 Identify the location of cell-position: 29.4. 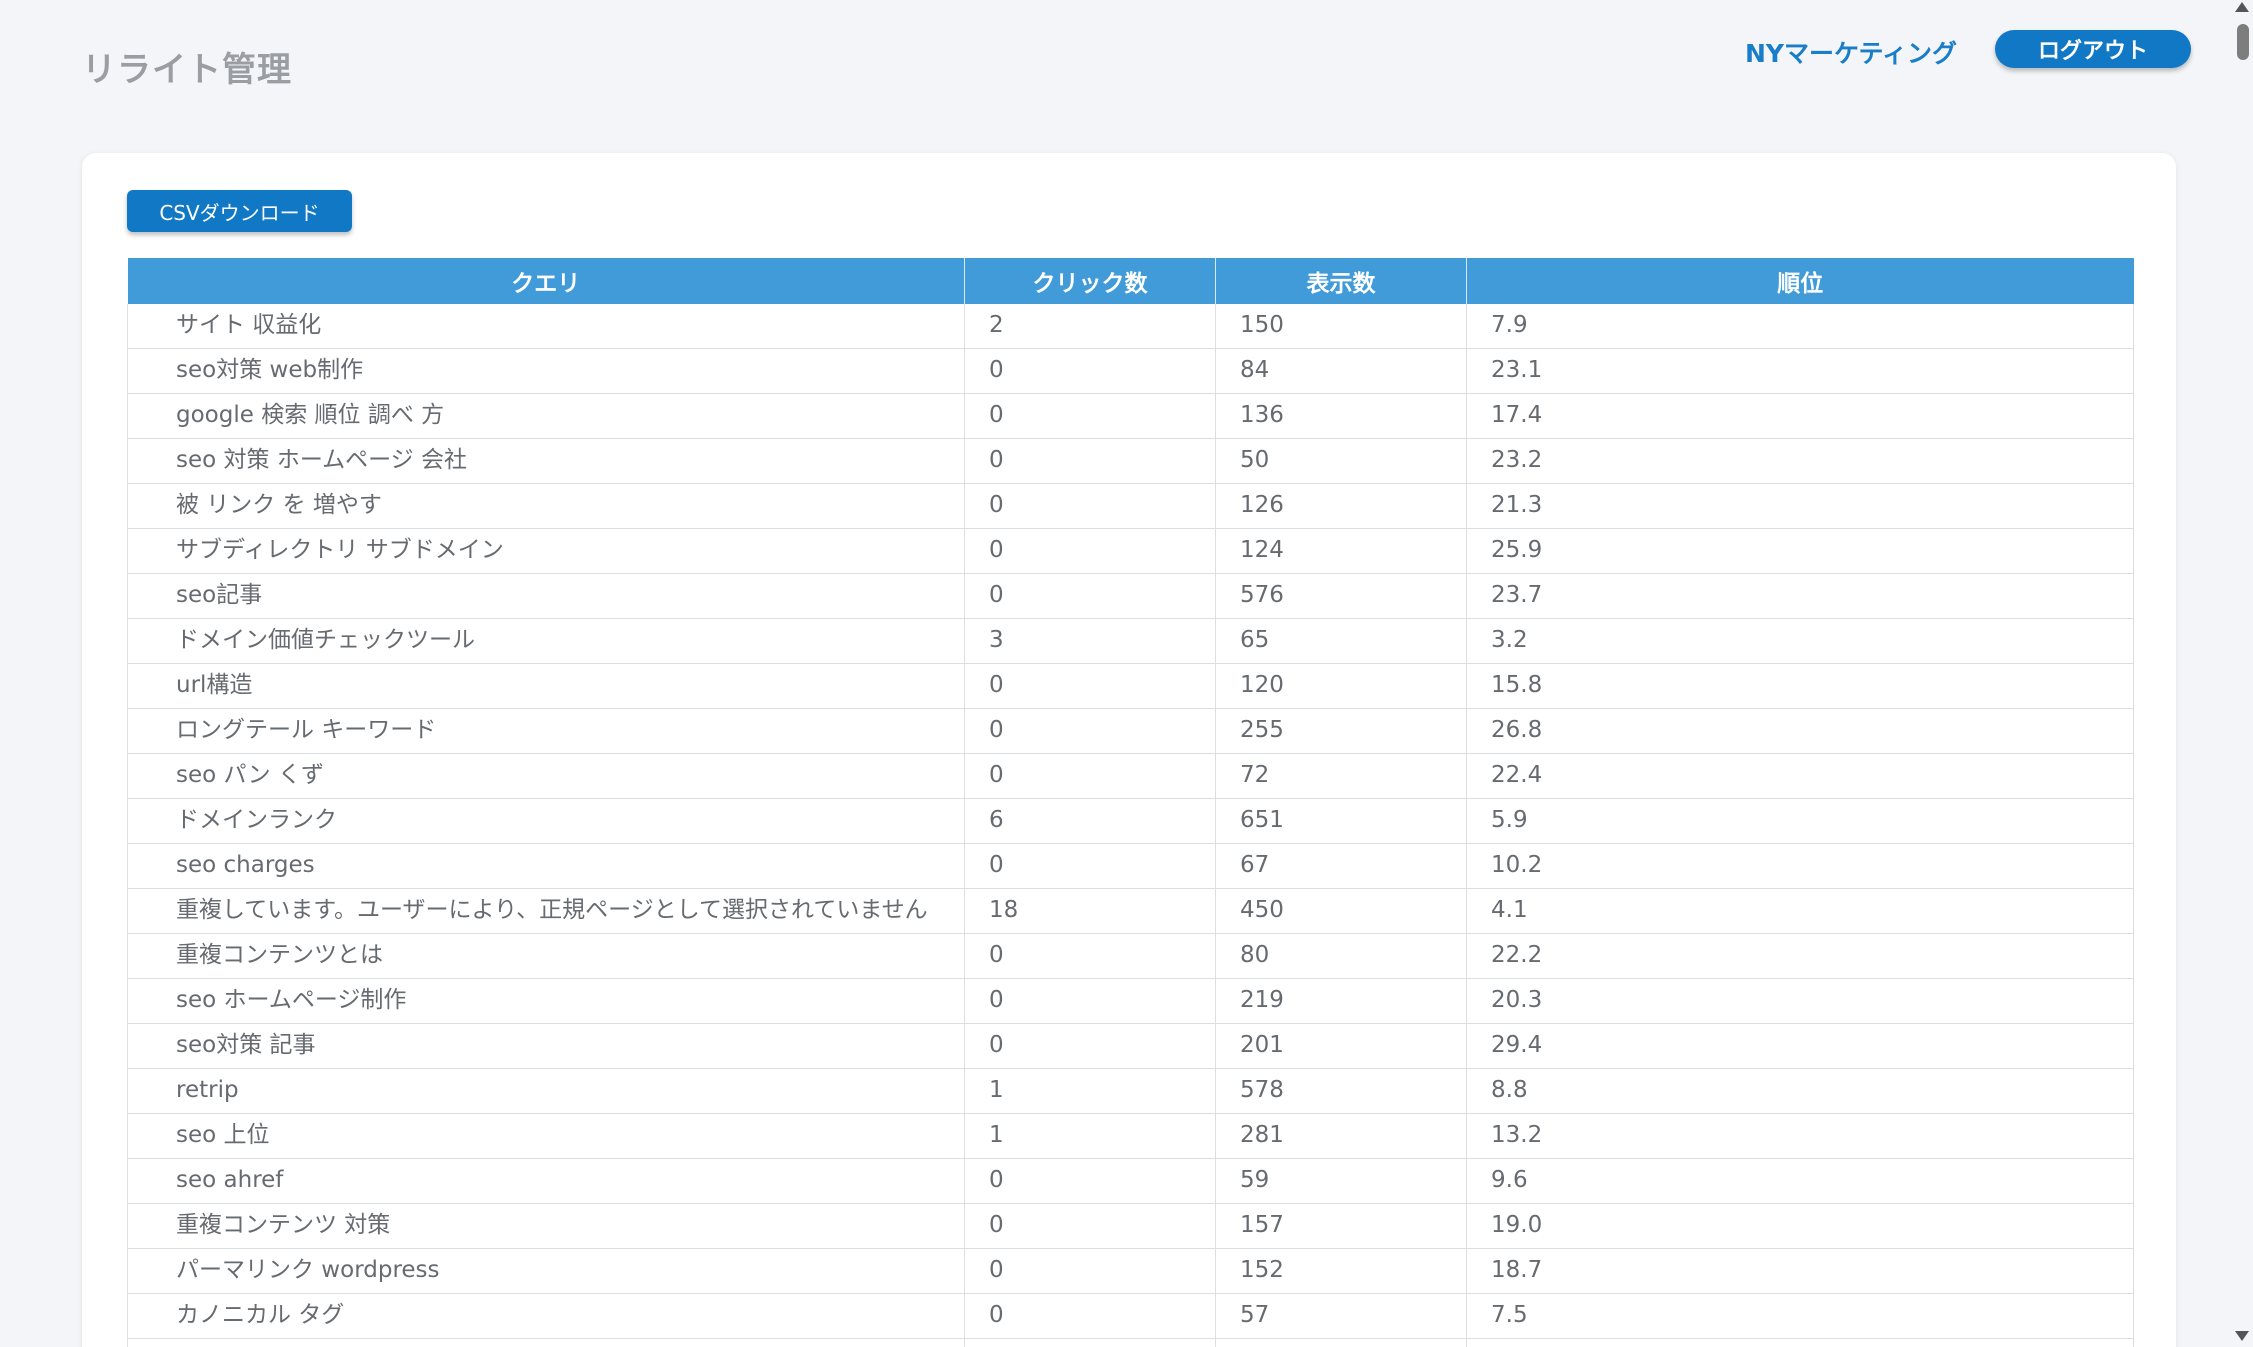
(1800, 1046).